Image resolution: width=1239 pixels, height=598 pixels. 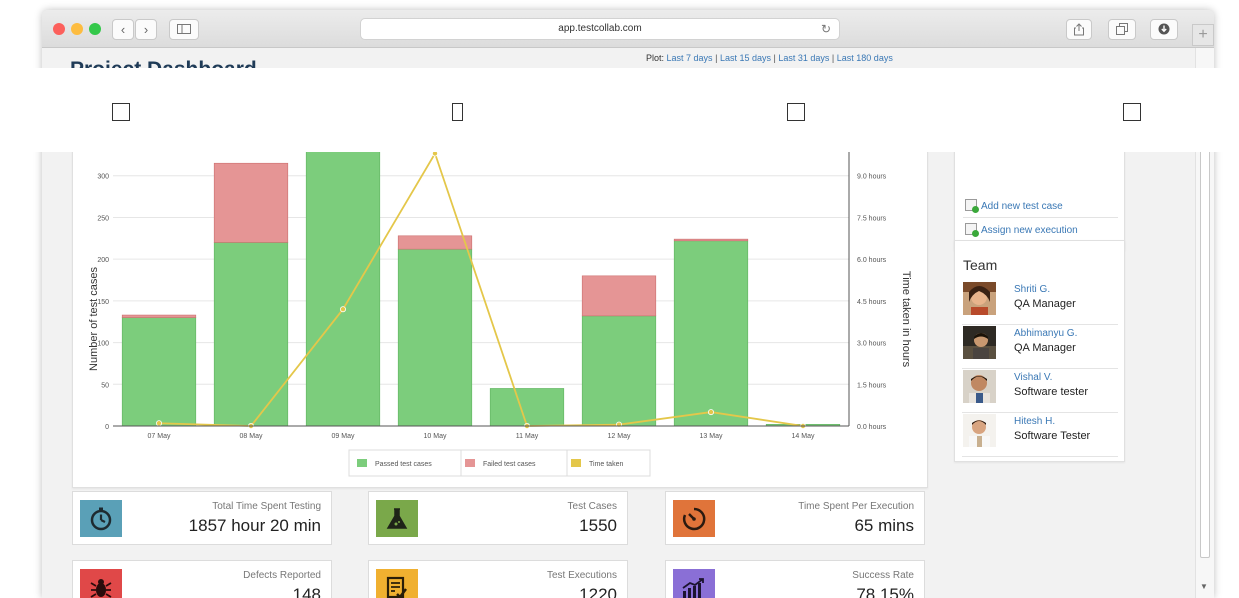 I want to click on minimize-window-button, so click(x=77, y=29).